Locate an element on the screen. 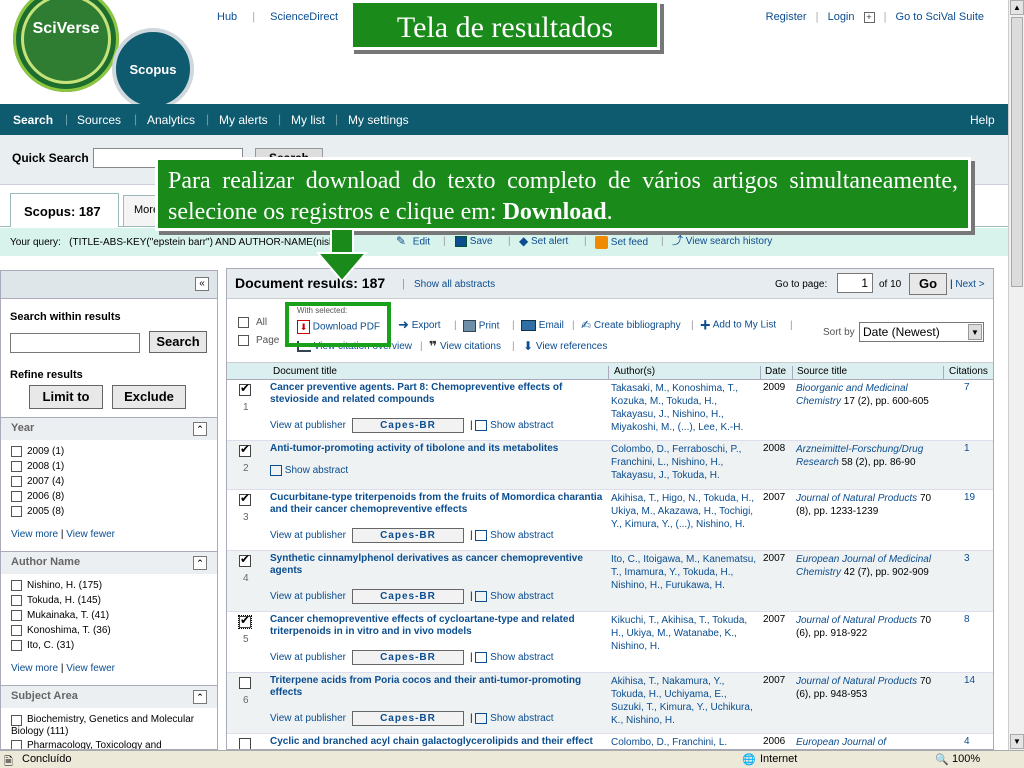  view-citations: ❞ View citations is located at coordinates (465, 346).